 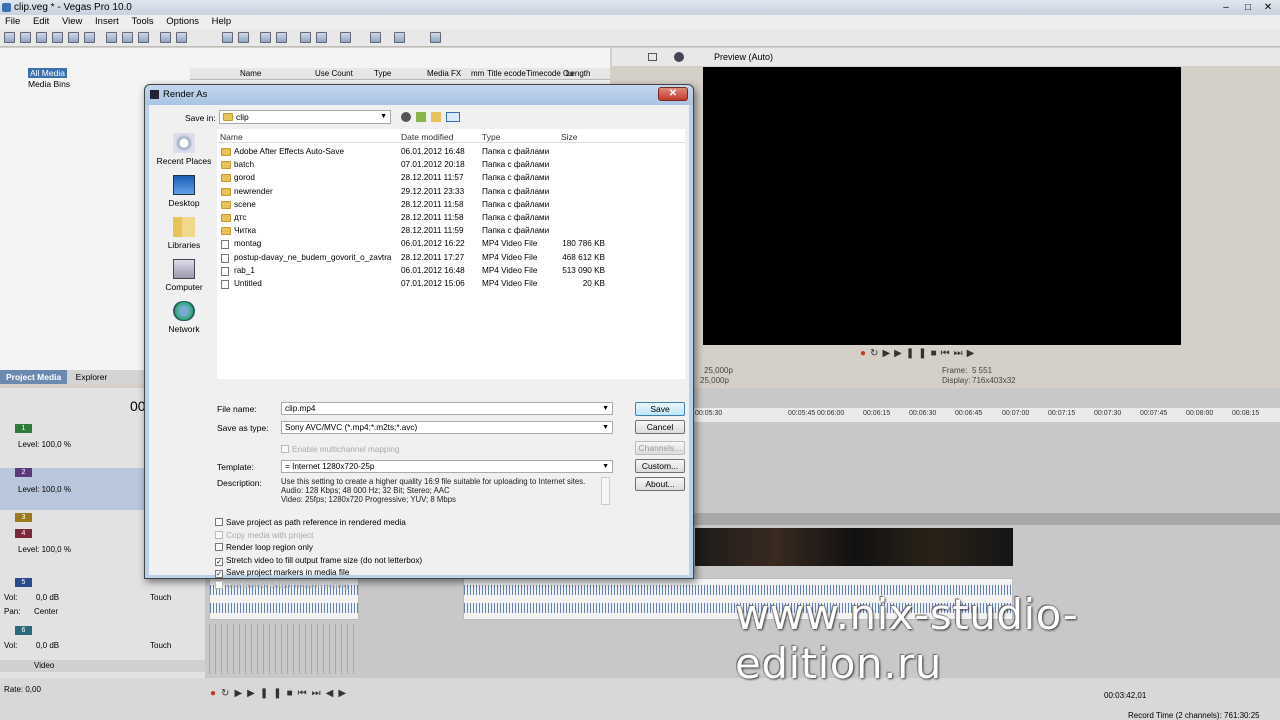 What do you see at coordinates (652, 57) in the screenshot?
I see `preview-device-icon` at bounding box center [652, 57].